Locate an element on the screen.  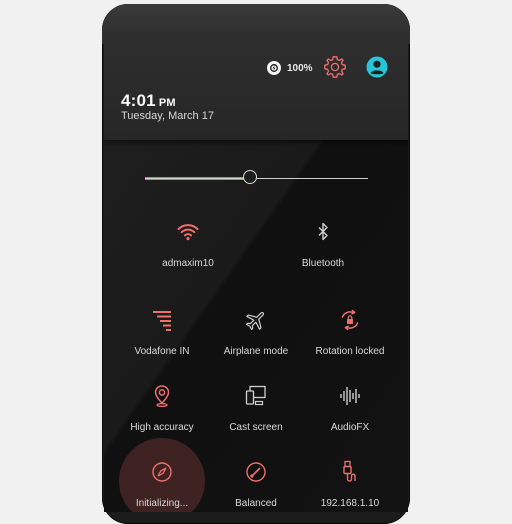
bluetooth-icon is located at coordinates (323, 231).